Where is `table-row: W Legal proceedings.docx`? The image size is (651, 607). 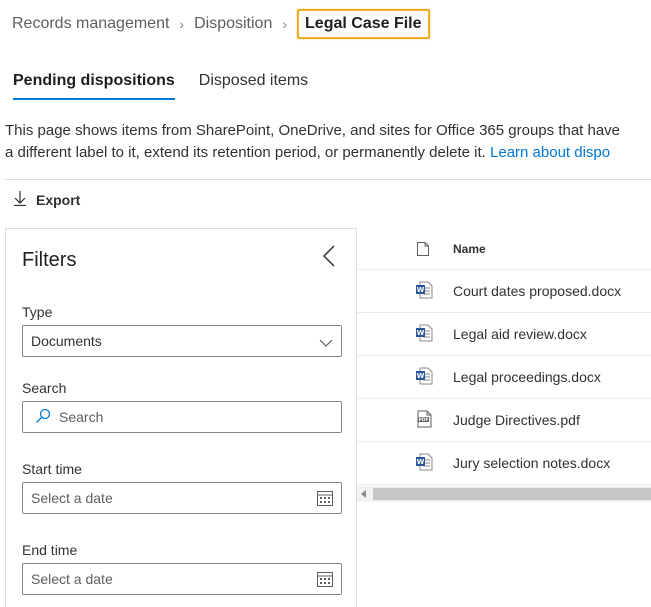 table-row: W Legal proceedings.docx is located at coordinates (504, 377).